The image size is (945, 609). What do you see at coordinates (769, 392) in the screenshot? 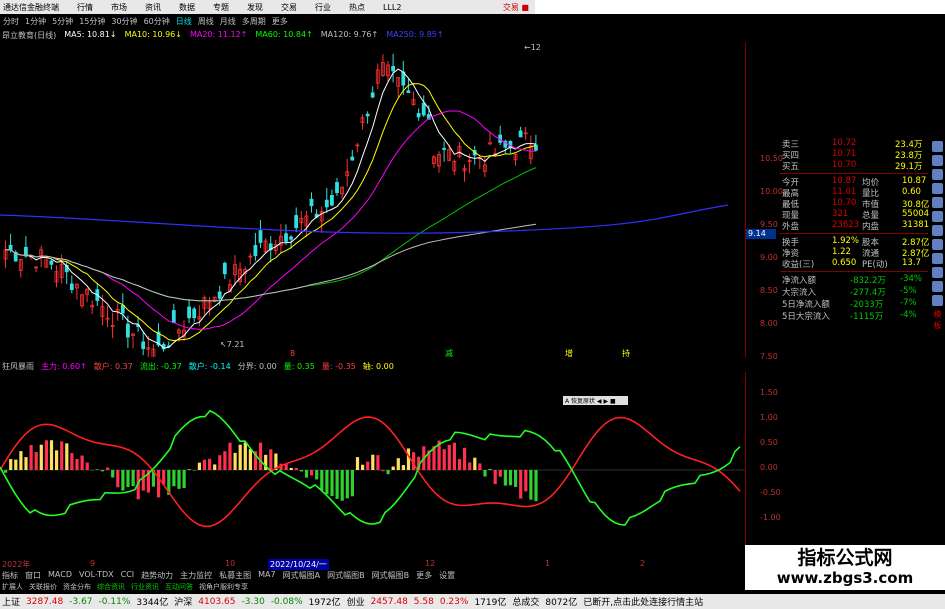
I see `indicator-tick: 1.50` at bounding box center [769, 392].